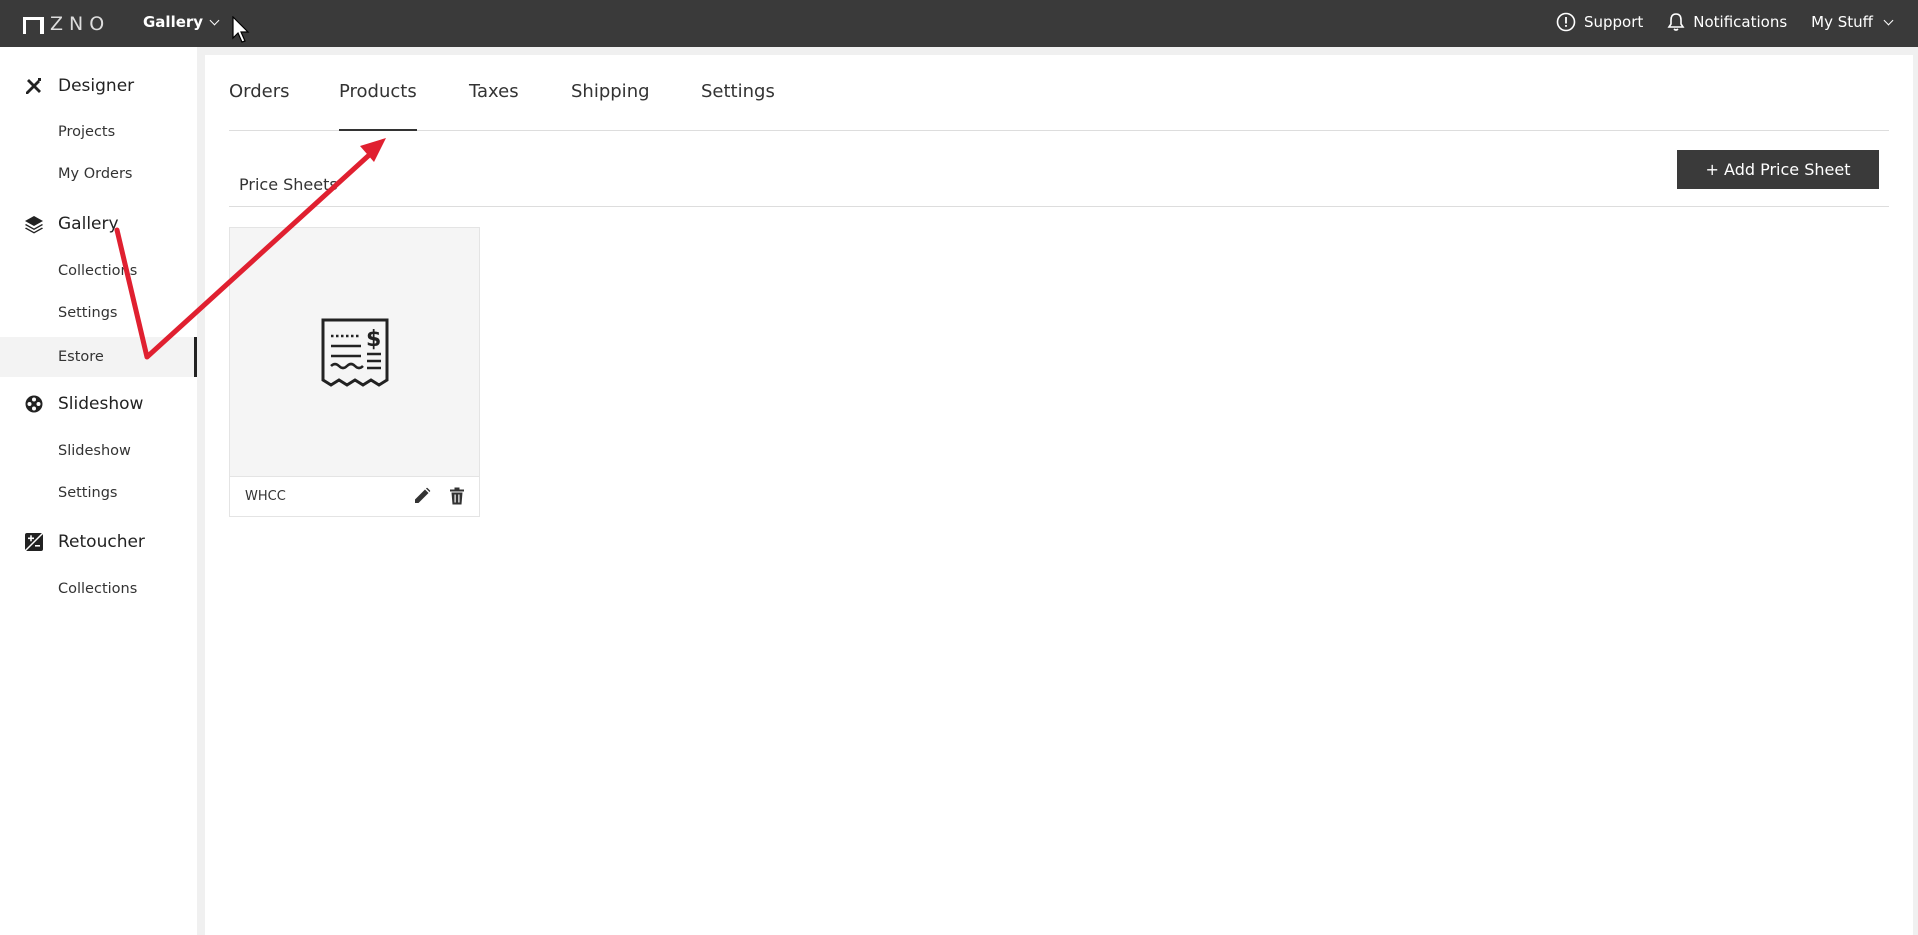 This screenshot has width=1918, height=935. I want to click on price-sheet-thumbnail: $, so click(354, 352).